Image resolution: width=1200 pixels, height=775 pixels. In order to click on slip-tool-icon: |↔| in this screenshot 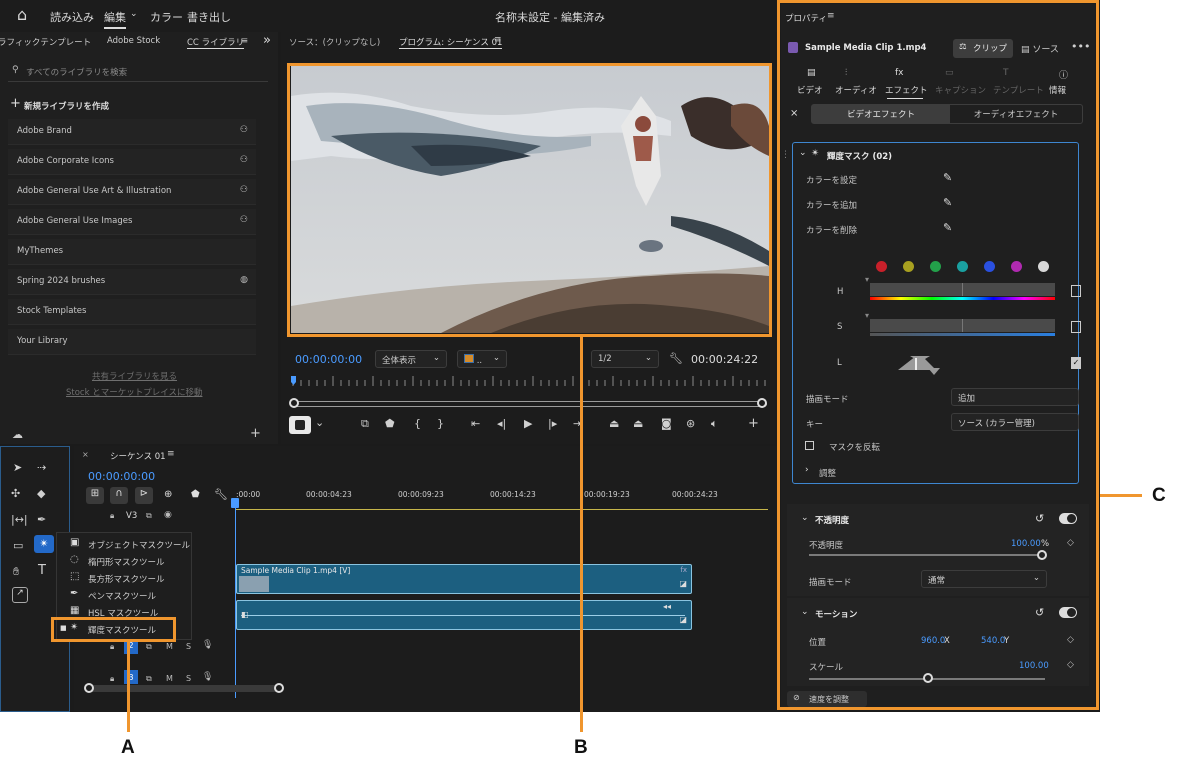, I will do `click(19, 519)`.